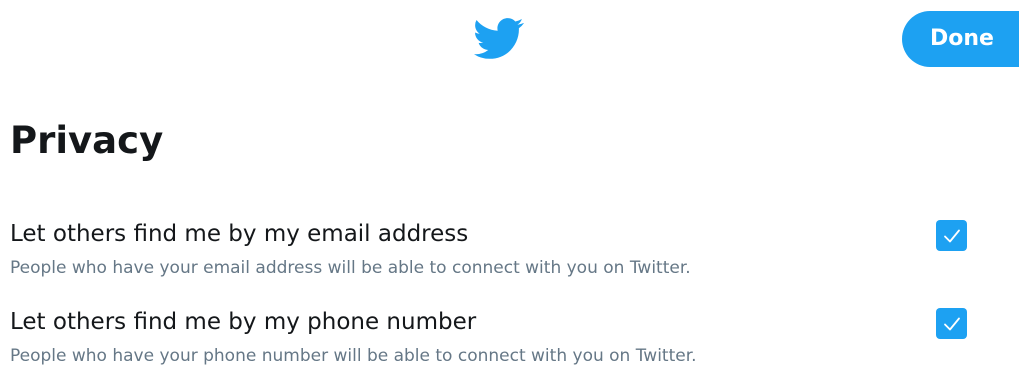 The height and width of the screenshot is (386, 1019). Describe the element at coordinates (243, 322) in the screenshot. I see `setting-label: Let others find me by my phone number` at that location.